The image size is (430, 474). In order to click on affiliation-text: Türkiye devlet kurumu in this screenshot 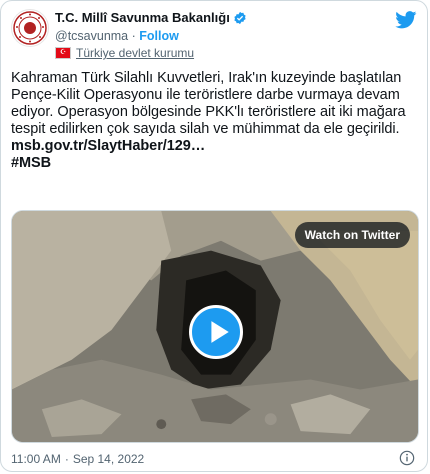, I will do `click(135, 53)`.